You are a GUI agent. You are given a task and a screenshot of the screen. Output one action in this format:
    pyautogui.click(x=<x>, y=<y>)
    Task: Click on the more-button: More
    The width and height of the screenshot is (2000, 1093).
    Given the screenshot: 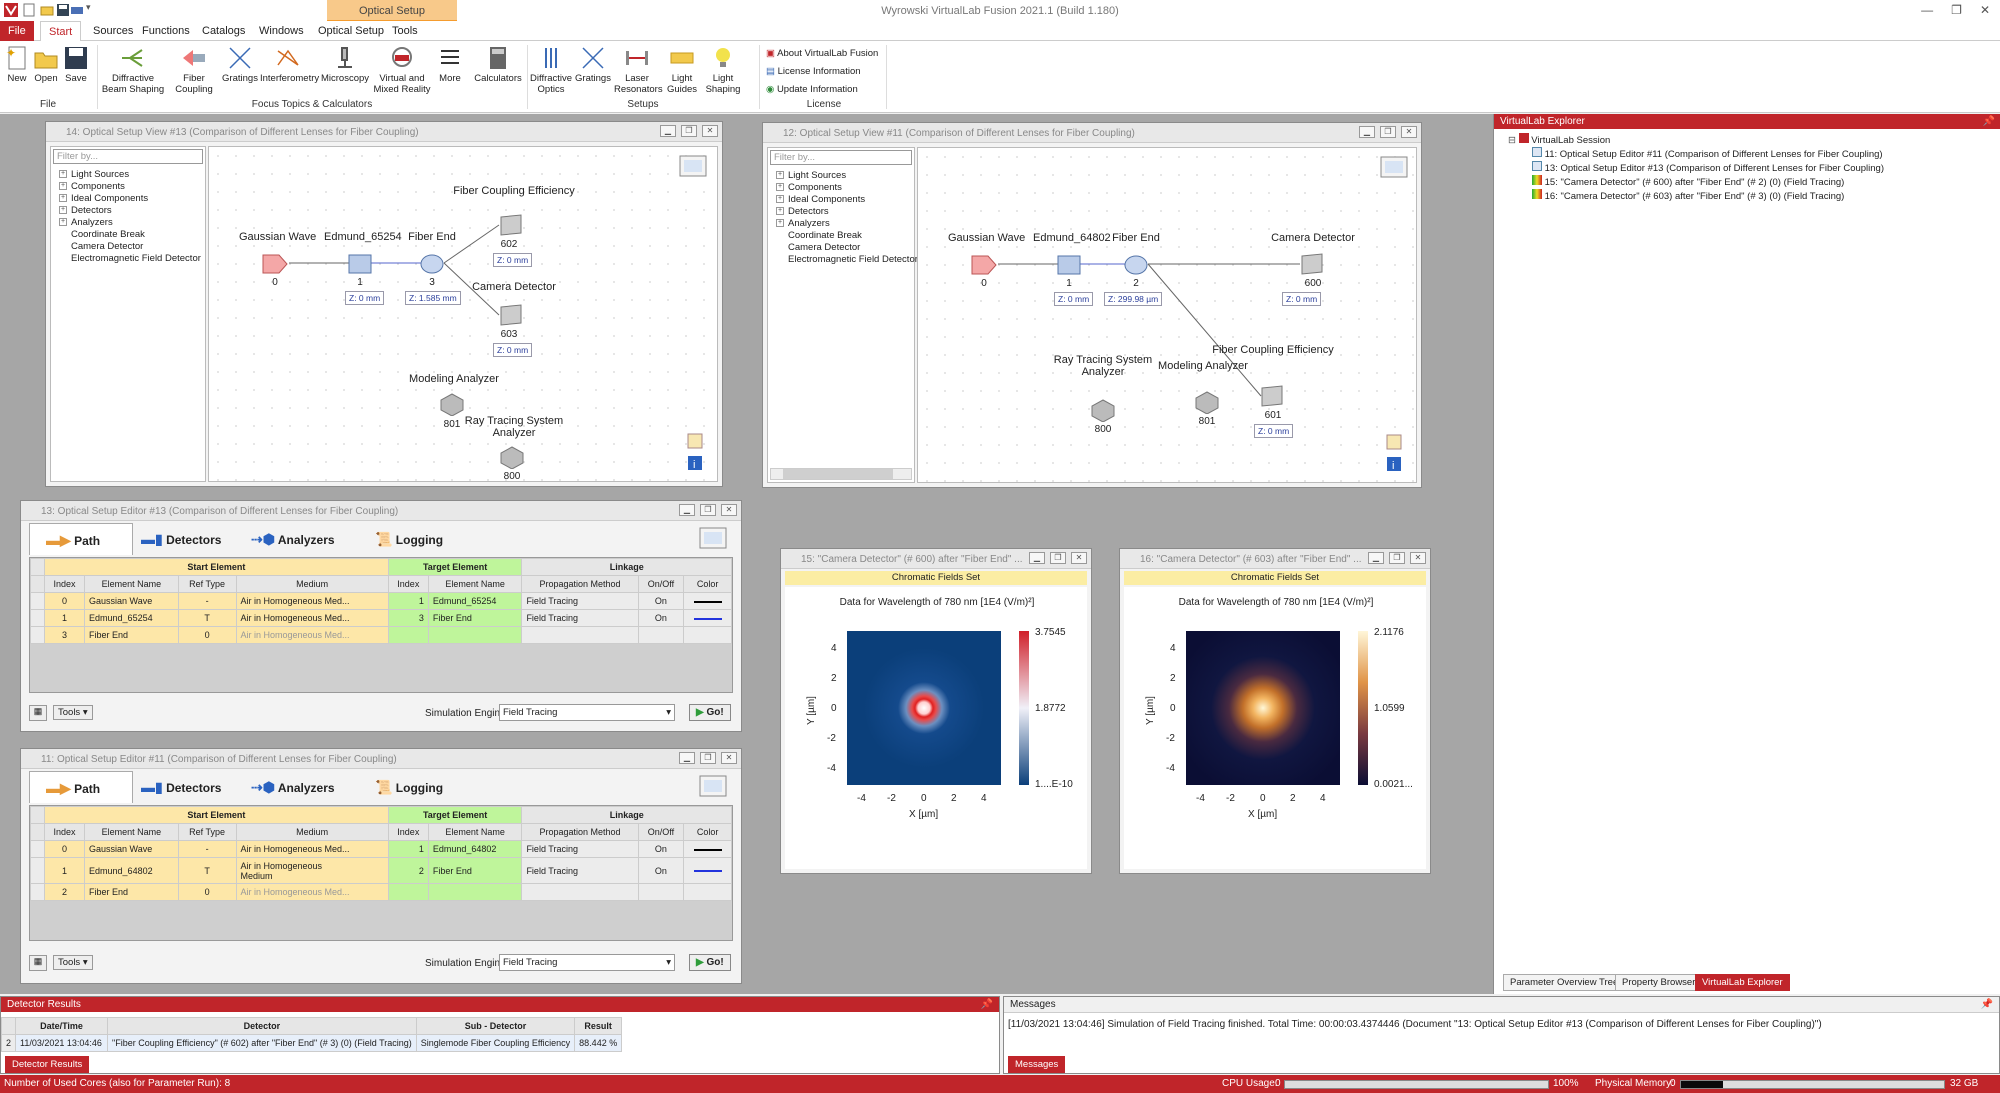 What is the action you would take?
    pyautogui.click(x=450, y=64)
    